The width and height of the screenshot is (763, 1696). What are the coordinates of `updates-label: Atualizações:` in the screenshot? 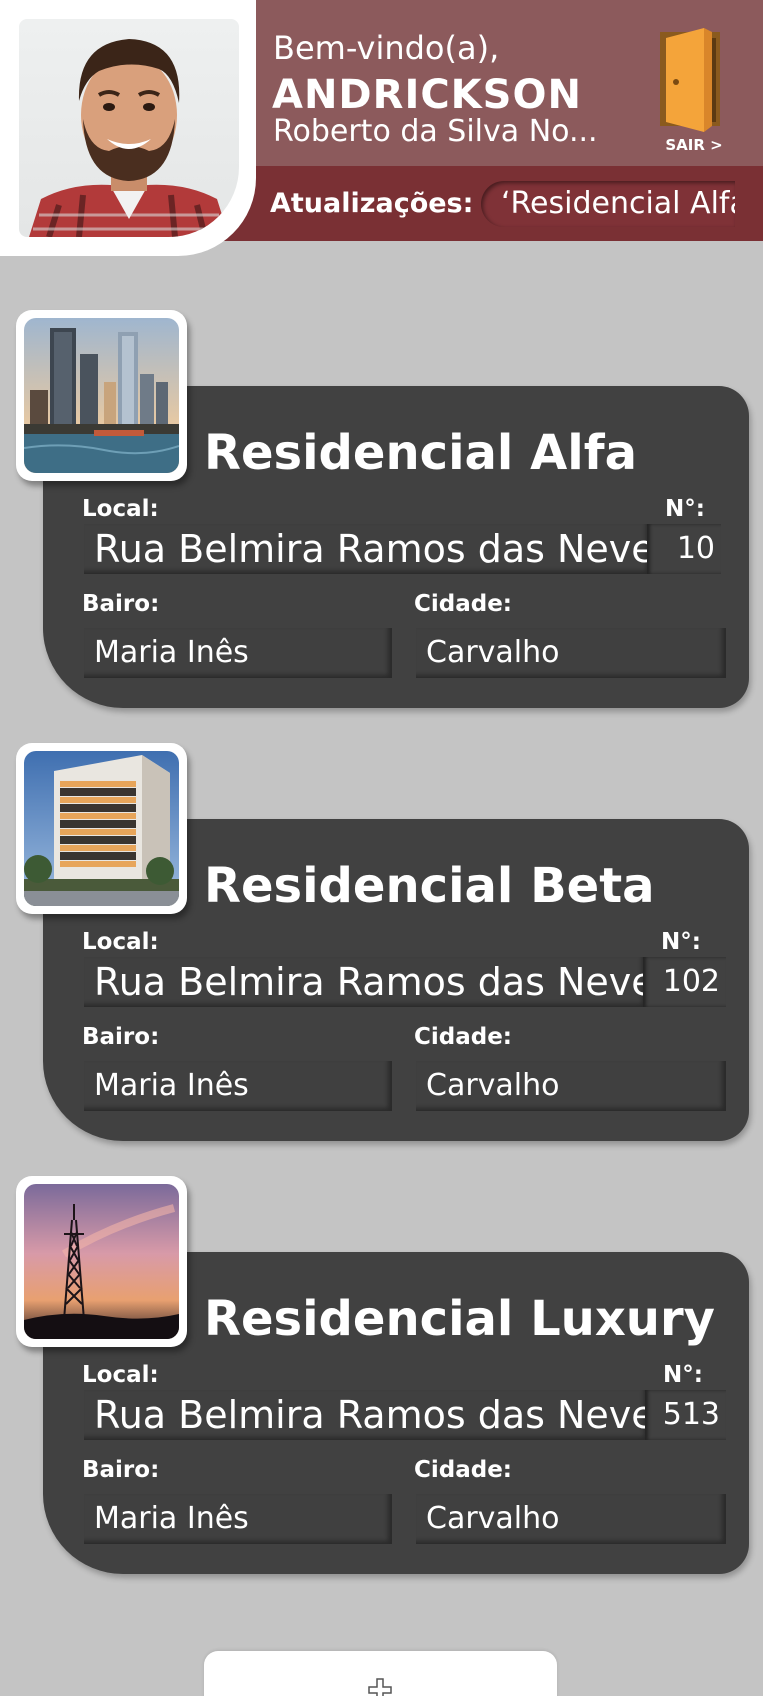 It's located at (372, 203).